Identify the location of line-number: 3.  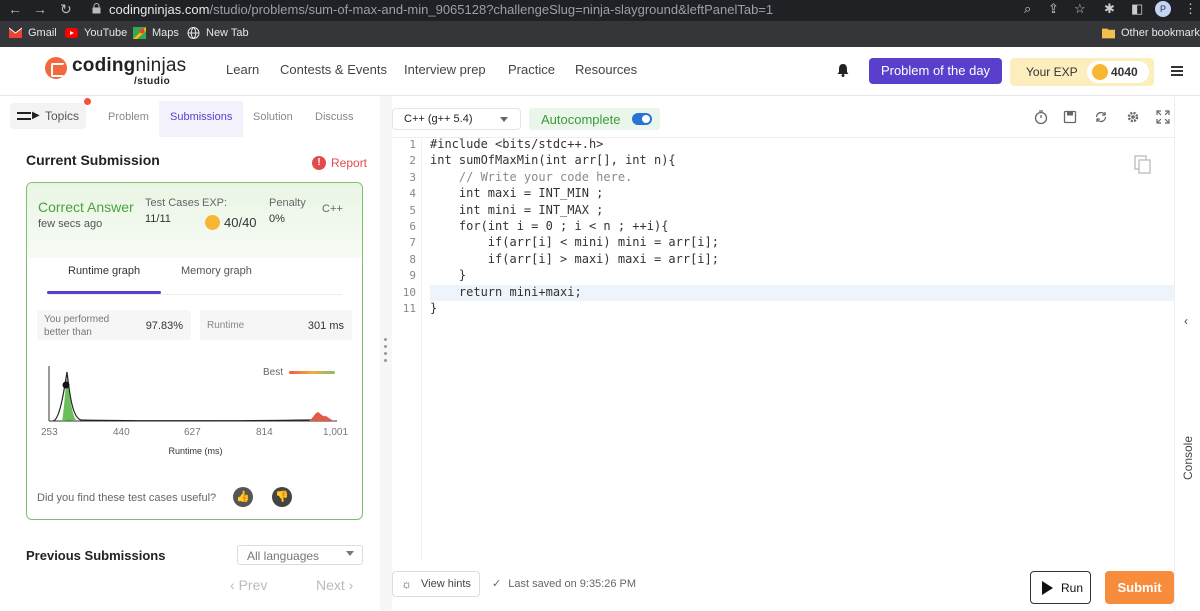
(412, 177).